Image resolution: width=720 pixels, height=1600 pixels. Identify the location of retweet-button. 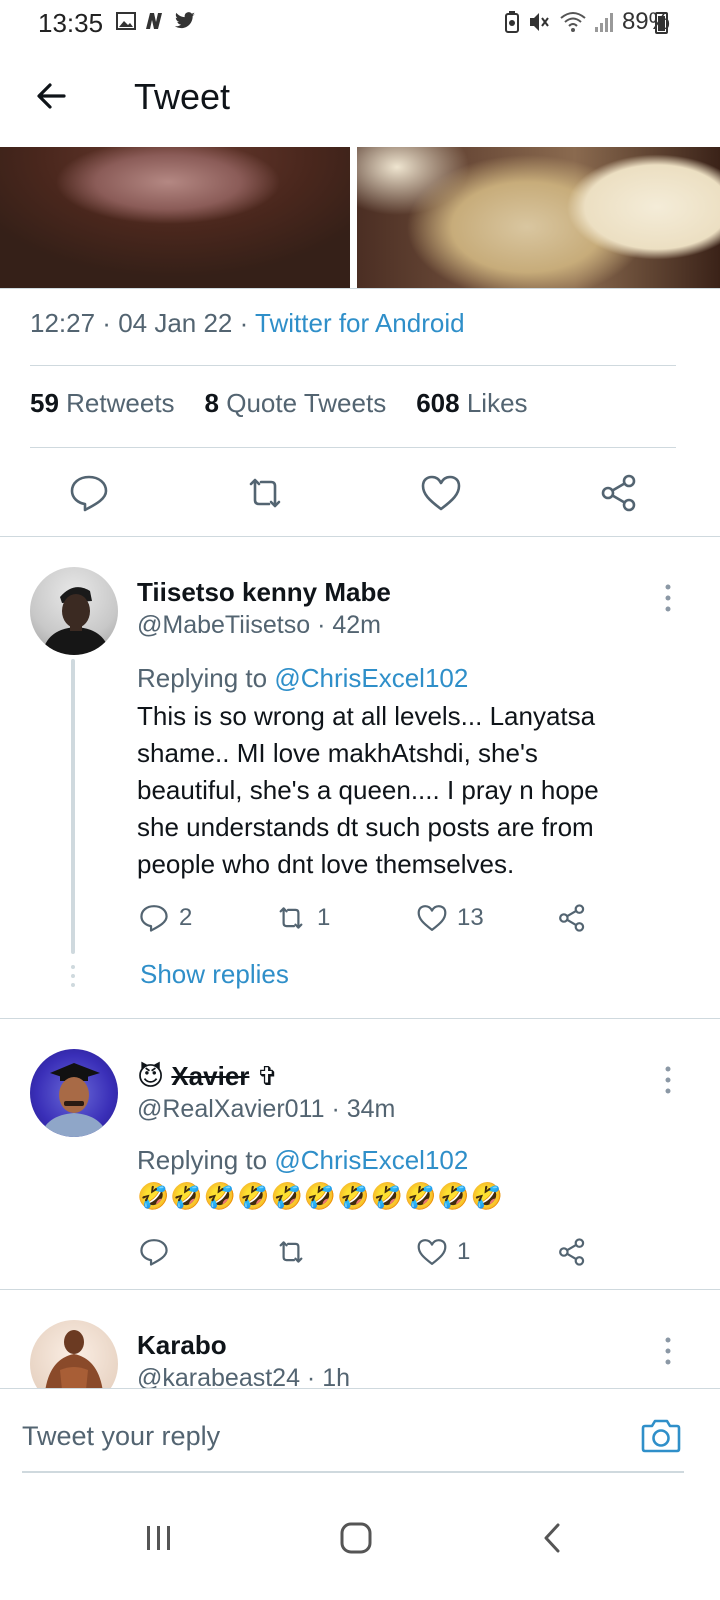
(295, 1252).